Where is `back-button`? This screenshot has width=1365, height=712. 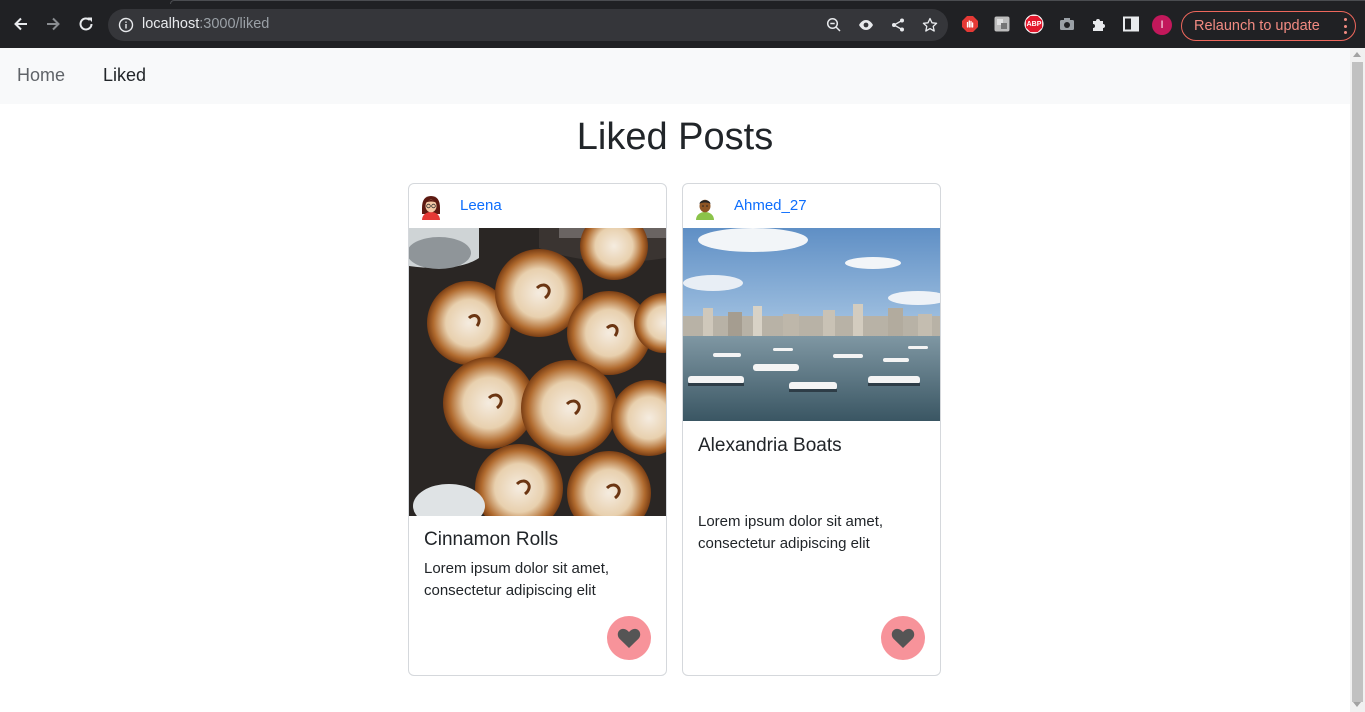 back-button is located at coordinates (21, 24).